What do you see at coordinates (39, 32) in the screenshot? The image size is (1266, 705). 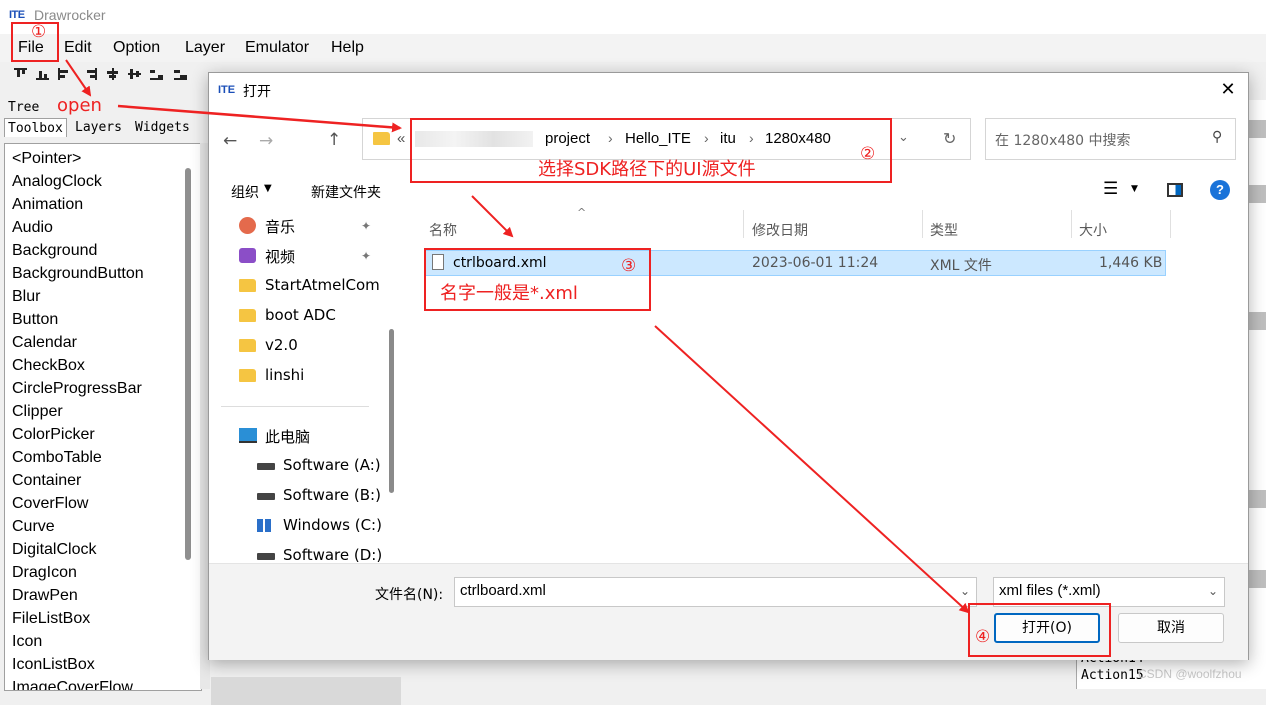 I see `annotation-step1: ①` at bounding box center [39, 32].